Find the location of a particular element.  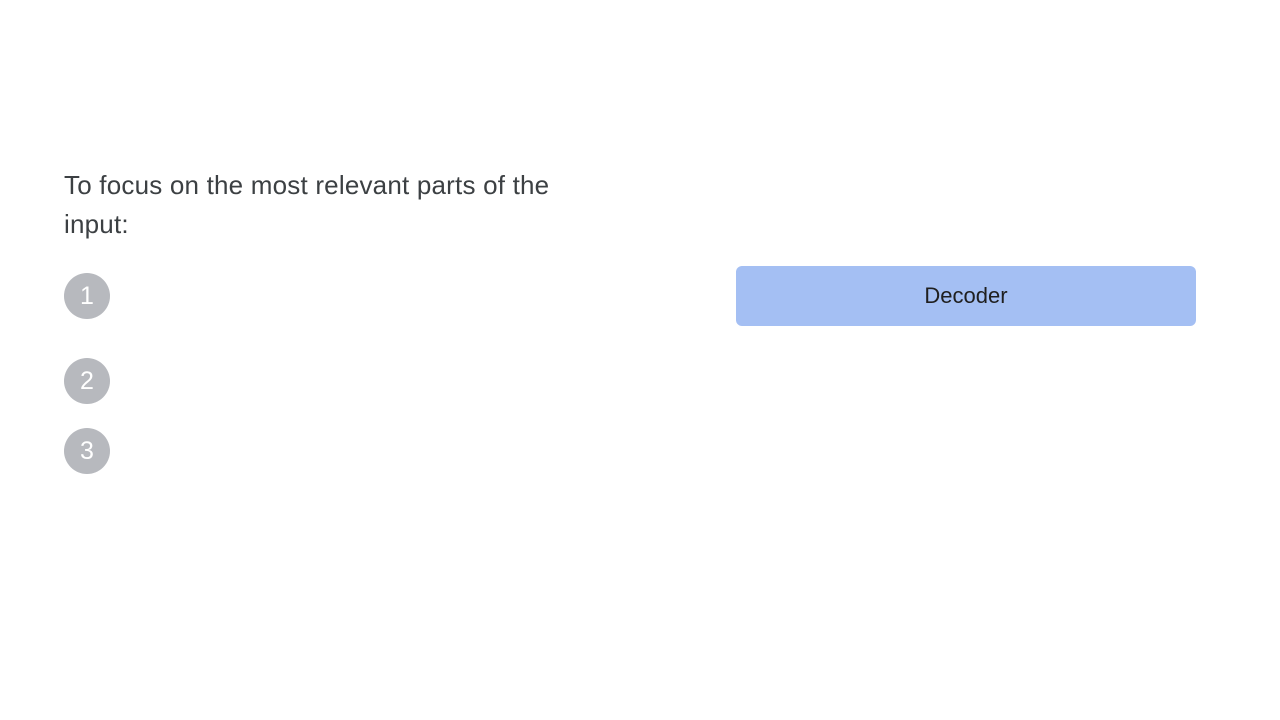

decoder-label: Decoder is located at coordinates (966, 295).